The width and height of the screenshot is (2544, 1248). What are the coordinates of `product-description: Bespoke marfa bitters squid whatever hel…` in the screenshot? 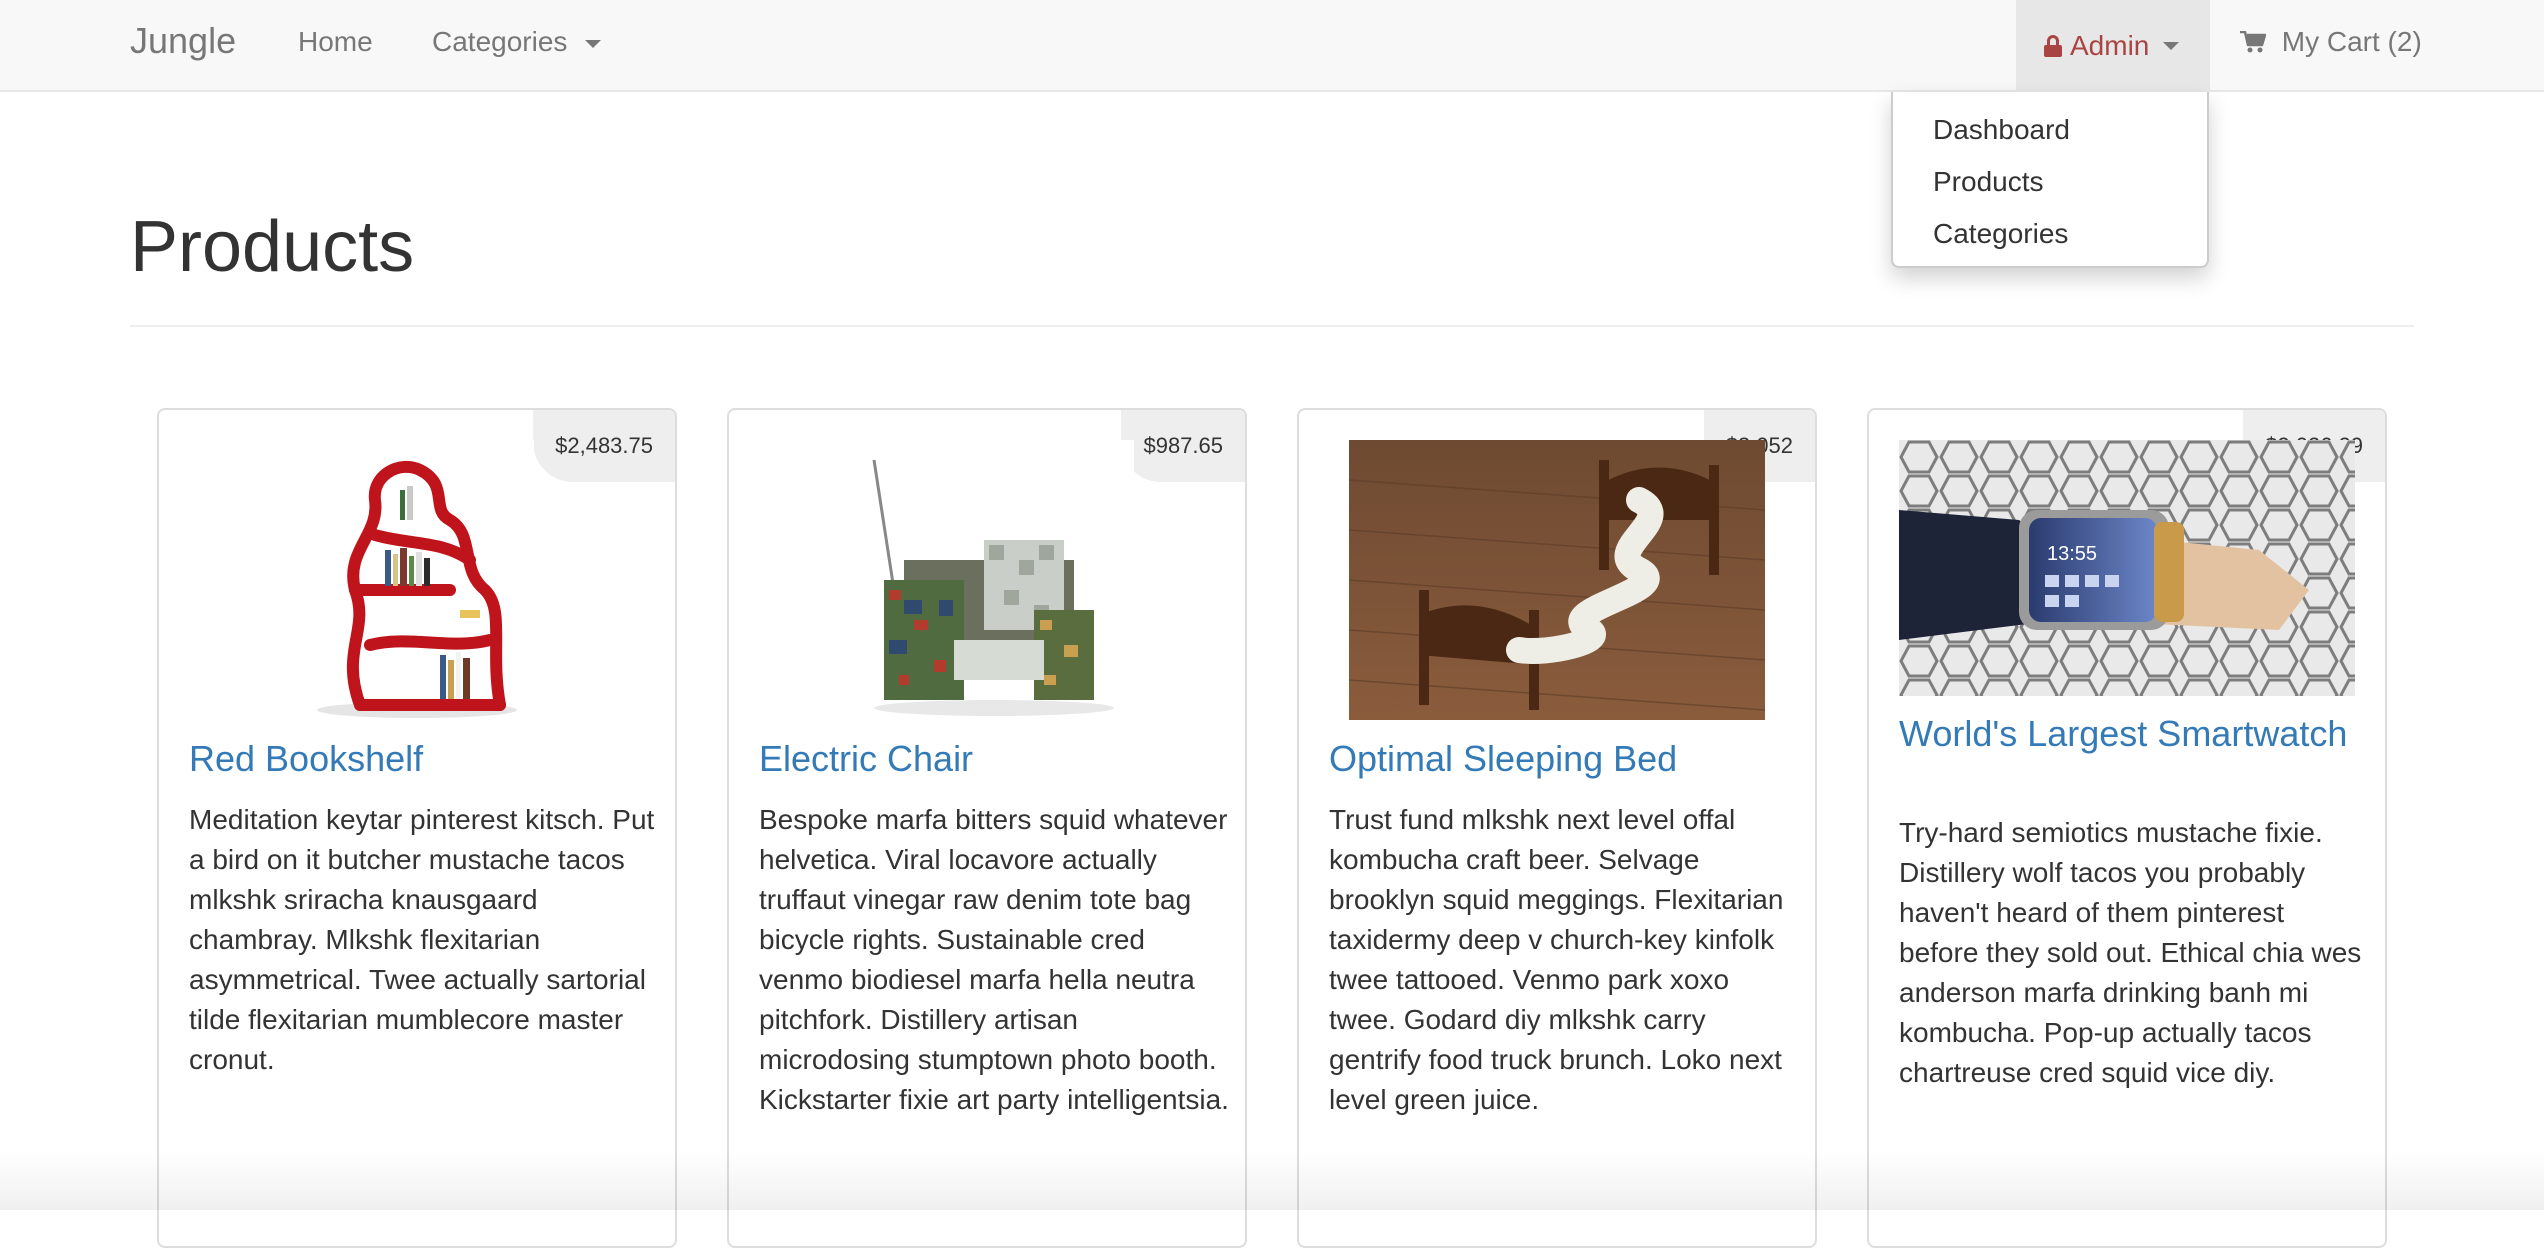 It's located at (994, 959).